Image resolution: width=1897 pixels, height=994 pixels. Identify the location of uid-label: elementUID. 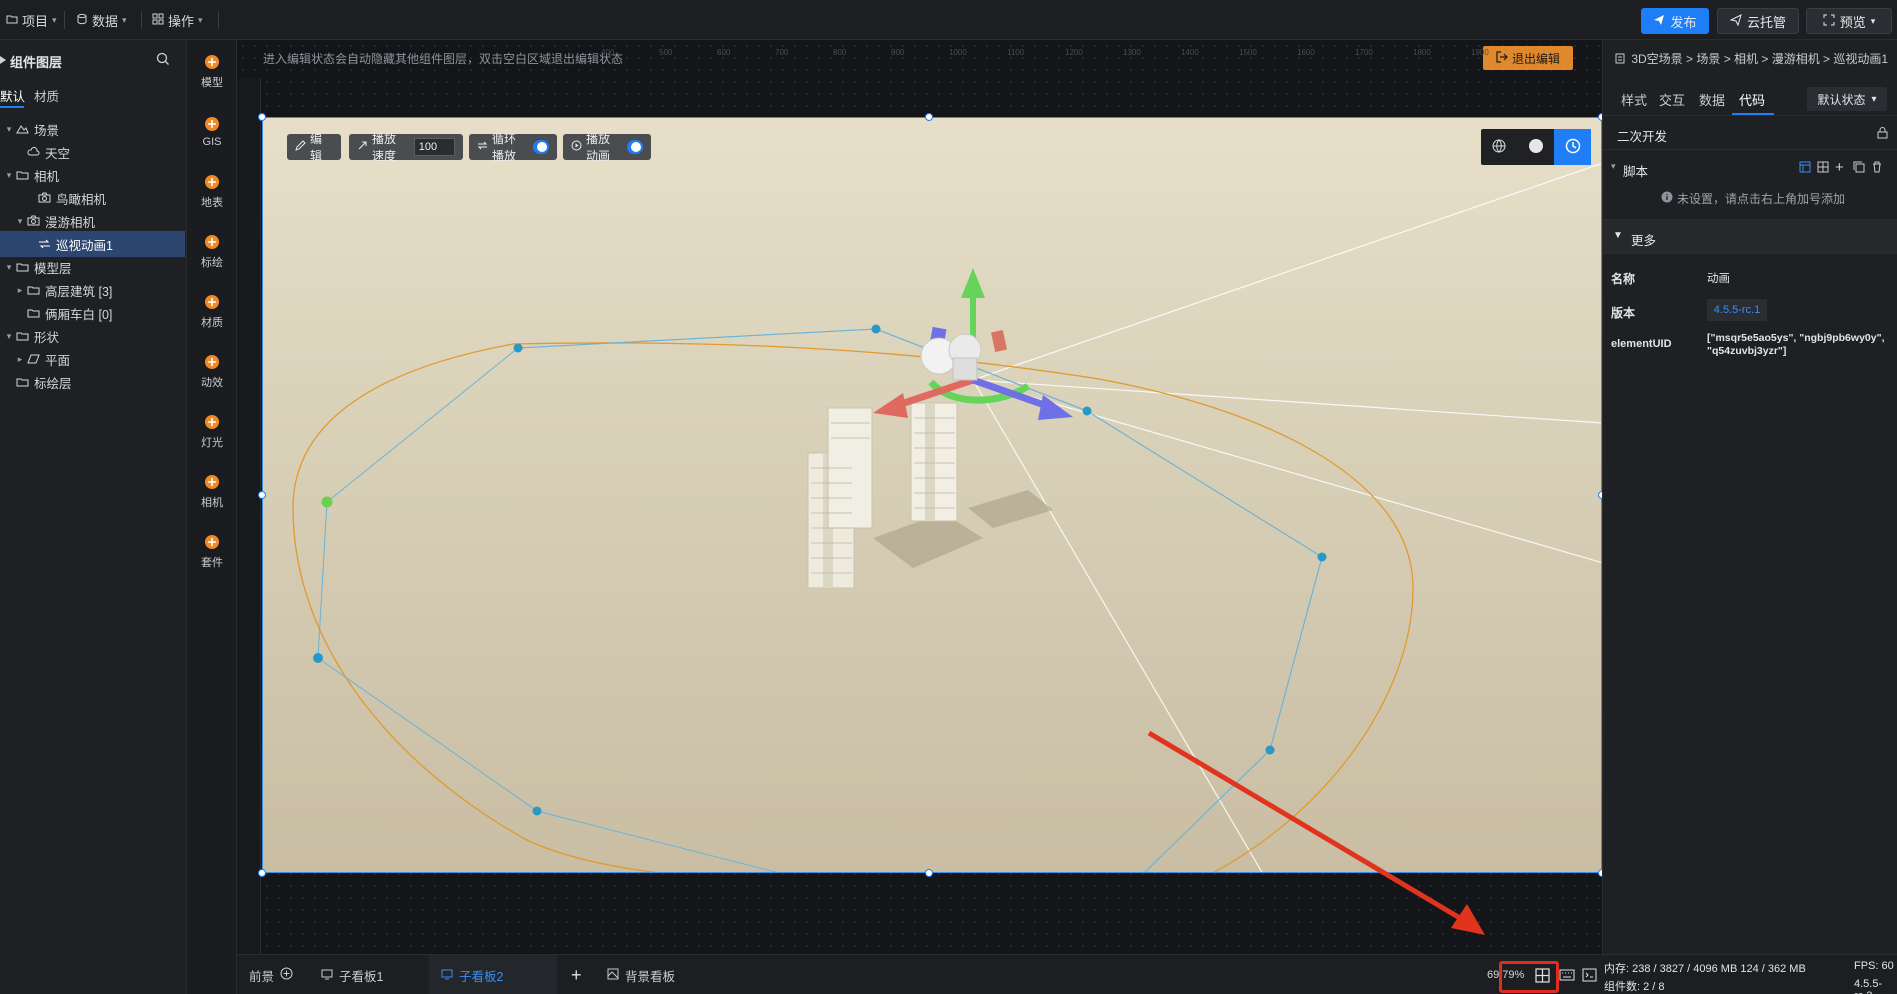
(1641, 344).